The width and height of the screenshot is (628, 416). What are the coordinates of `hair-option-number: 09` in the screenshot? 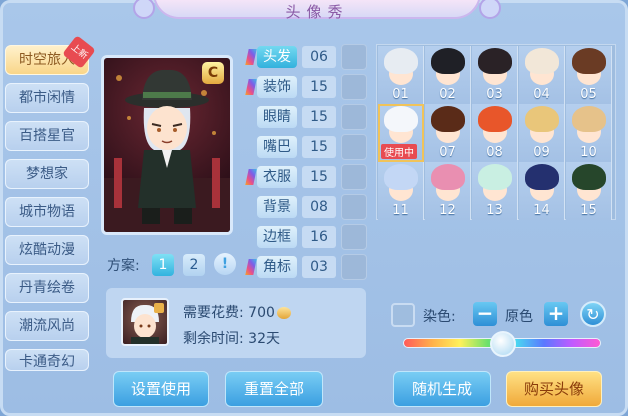 It's located at (541, 152).